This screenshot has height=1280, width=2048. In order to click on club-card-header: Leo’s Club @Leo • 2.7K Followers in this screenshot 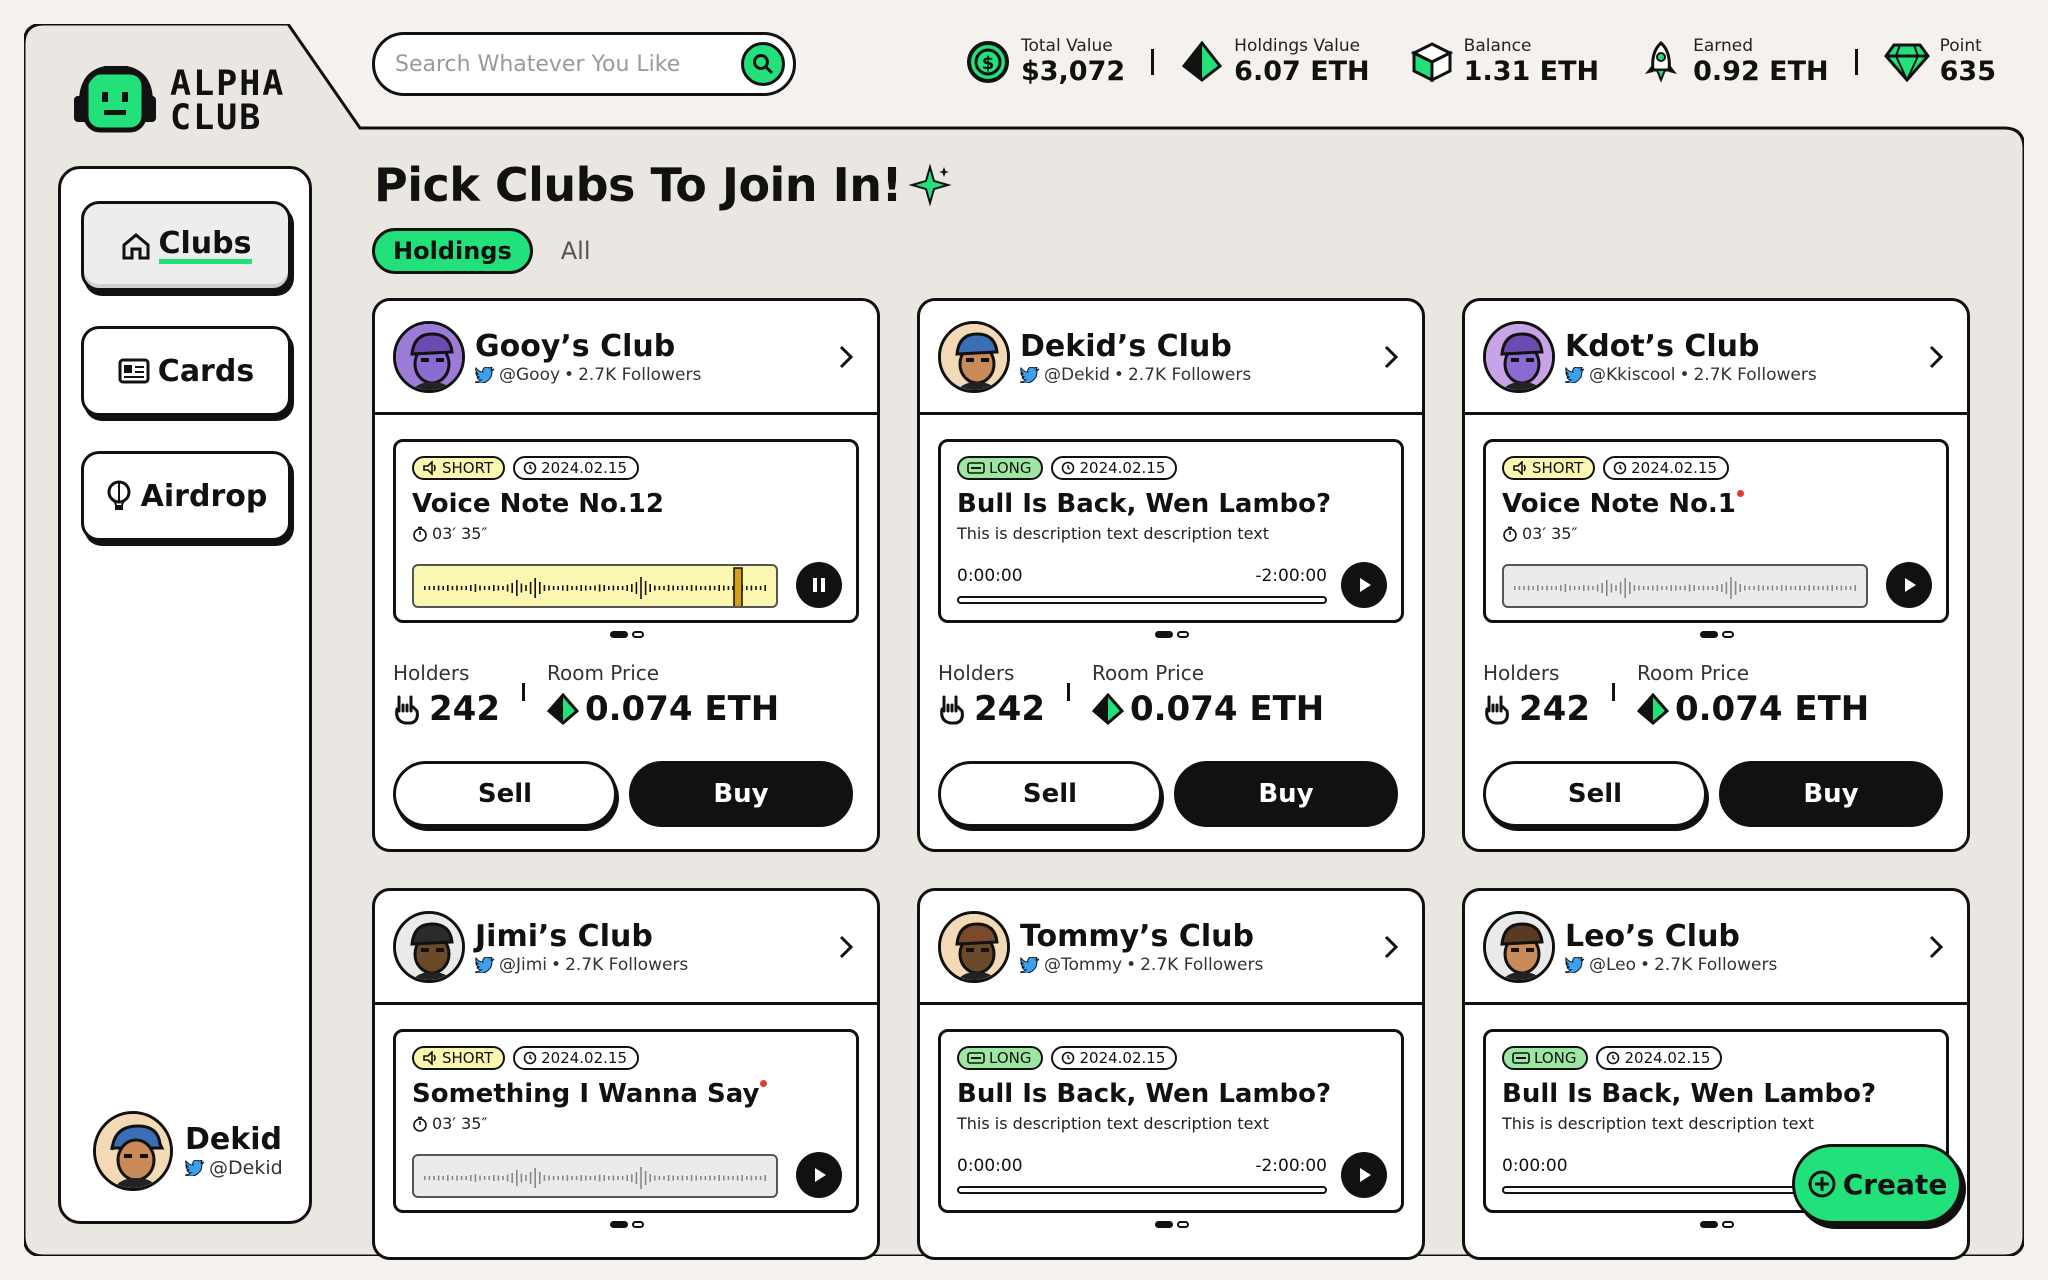, I will do `click(1716, 948)`.